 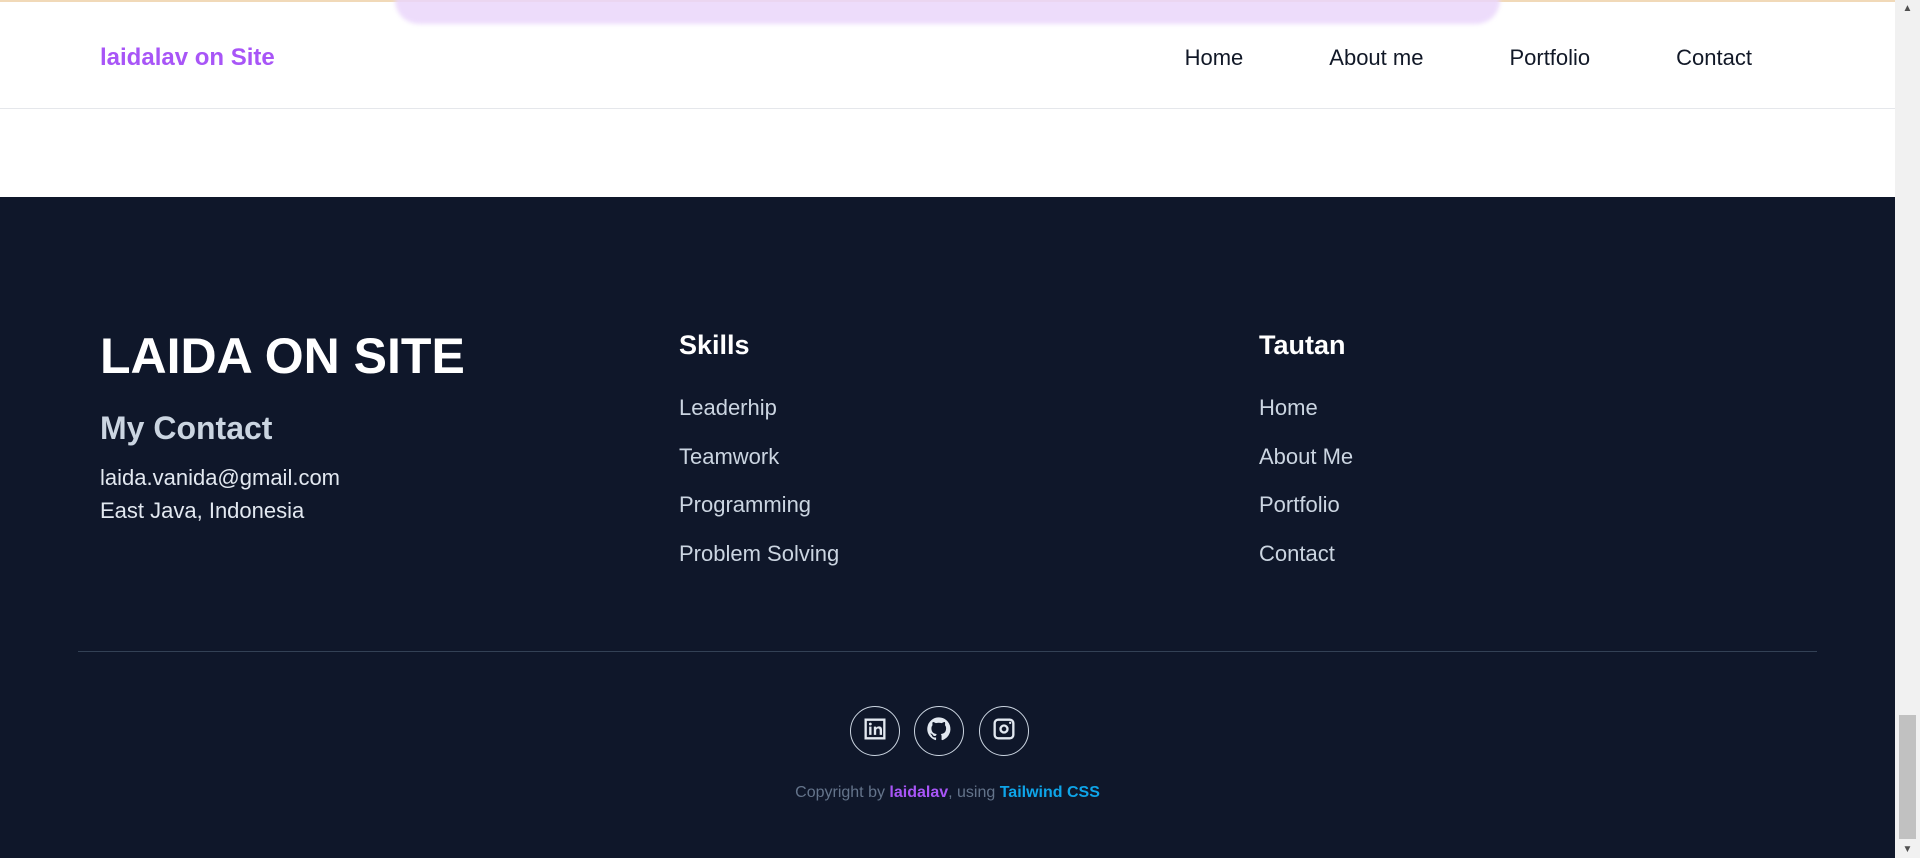 I want to click on scroll-down-icon: ▼, so click(x=1907, y=849).